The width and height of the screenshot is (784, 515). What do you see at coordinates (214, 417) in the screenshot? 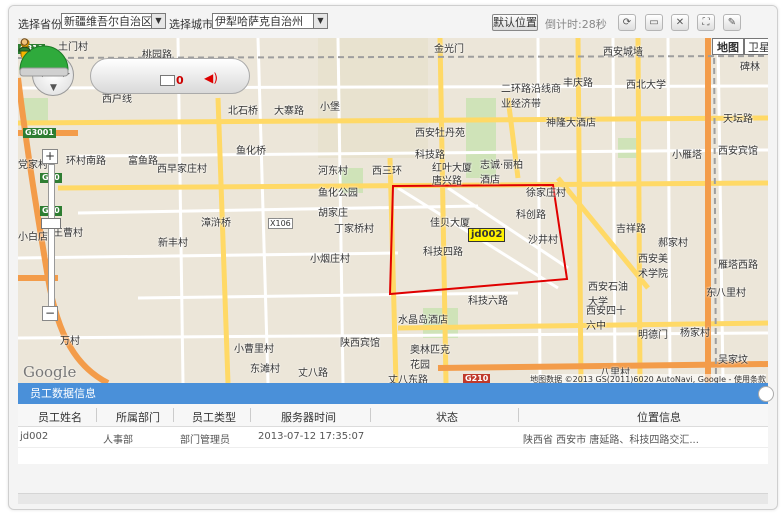
I see `column-header: 员工类型` at bounding box center [214, 417].